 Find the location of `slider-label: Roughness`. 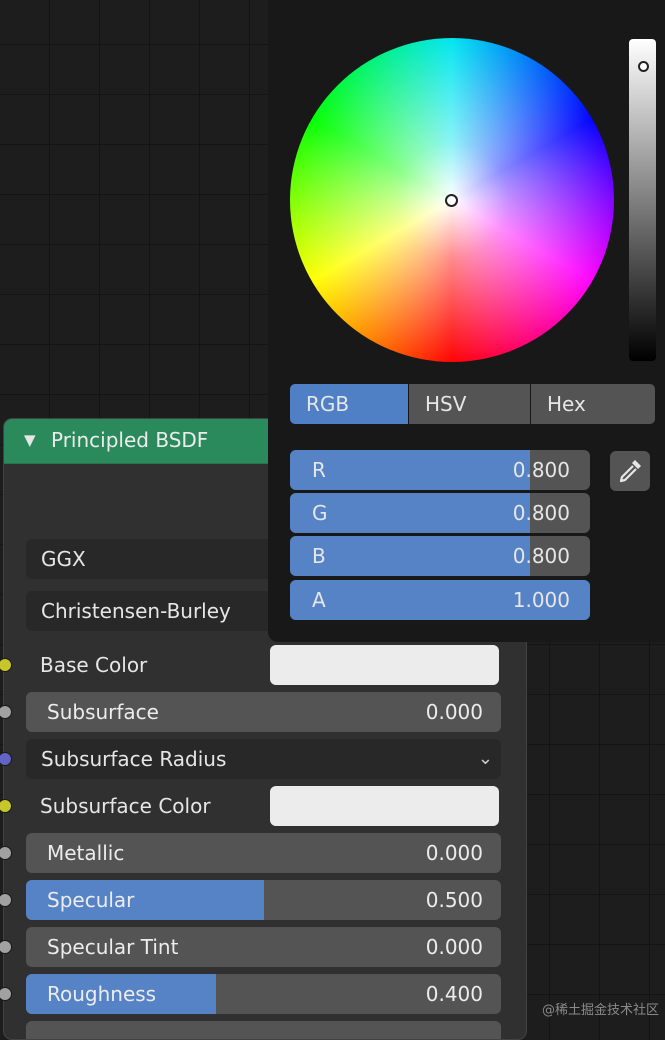

slider-label: Roughness is located at coordinates (102, 994).